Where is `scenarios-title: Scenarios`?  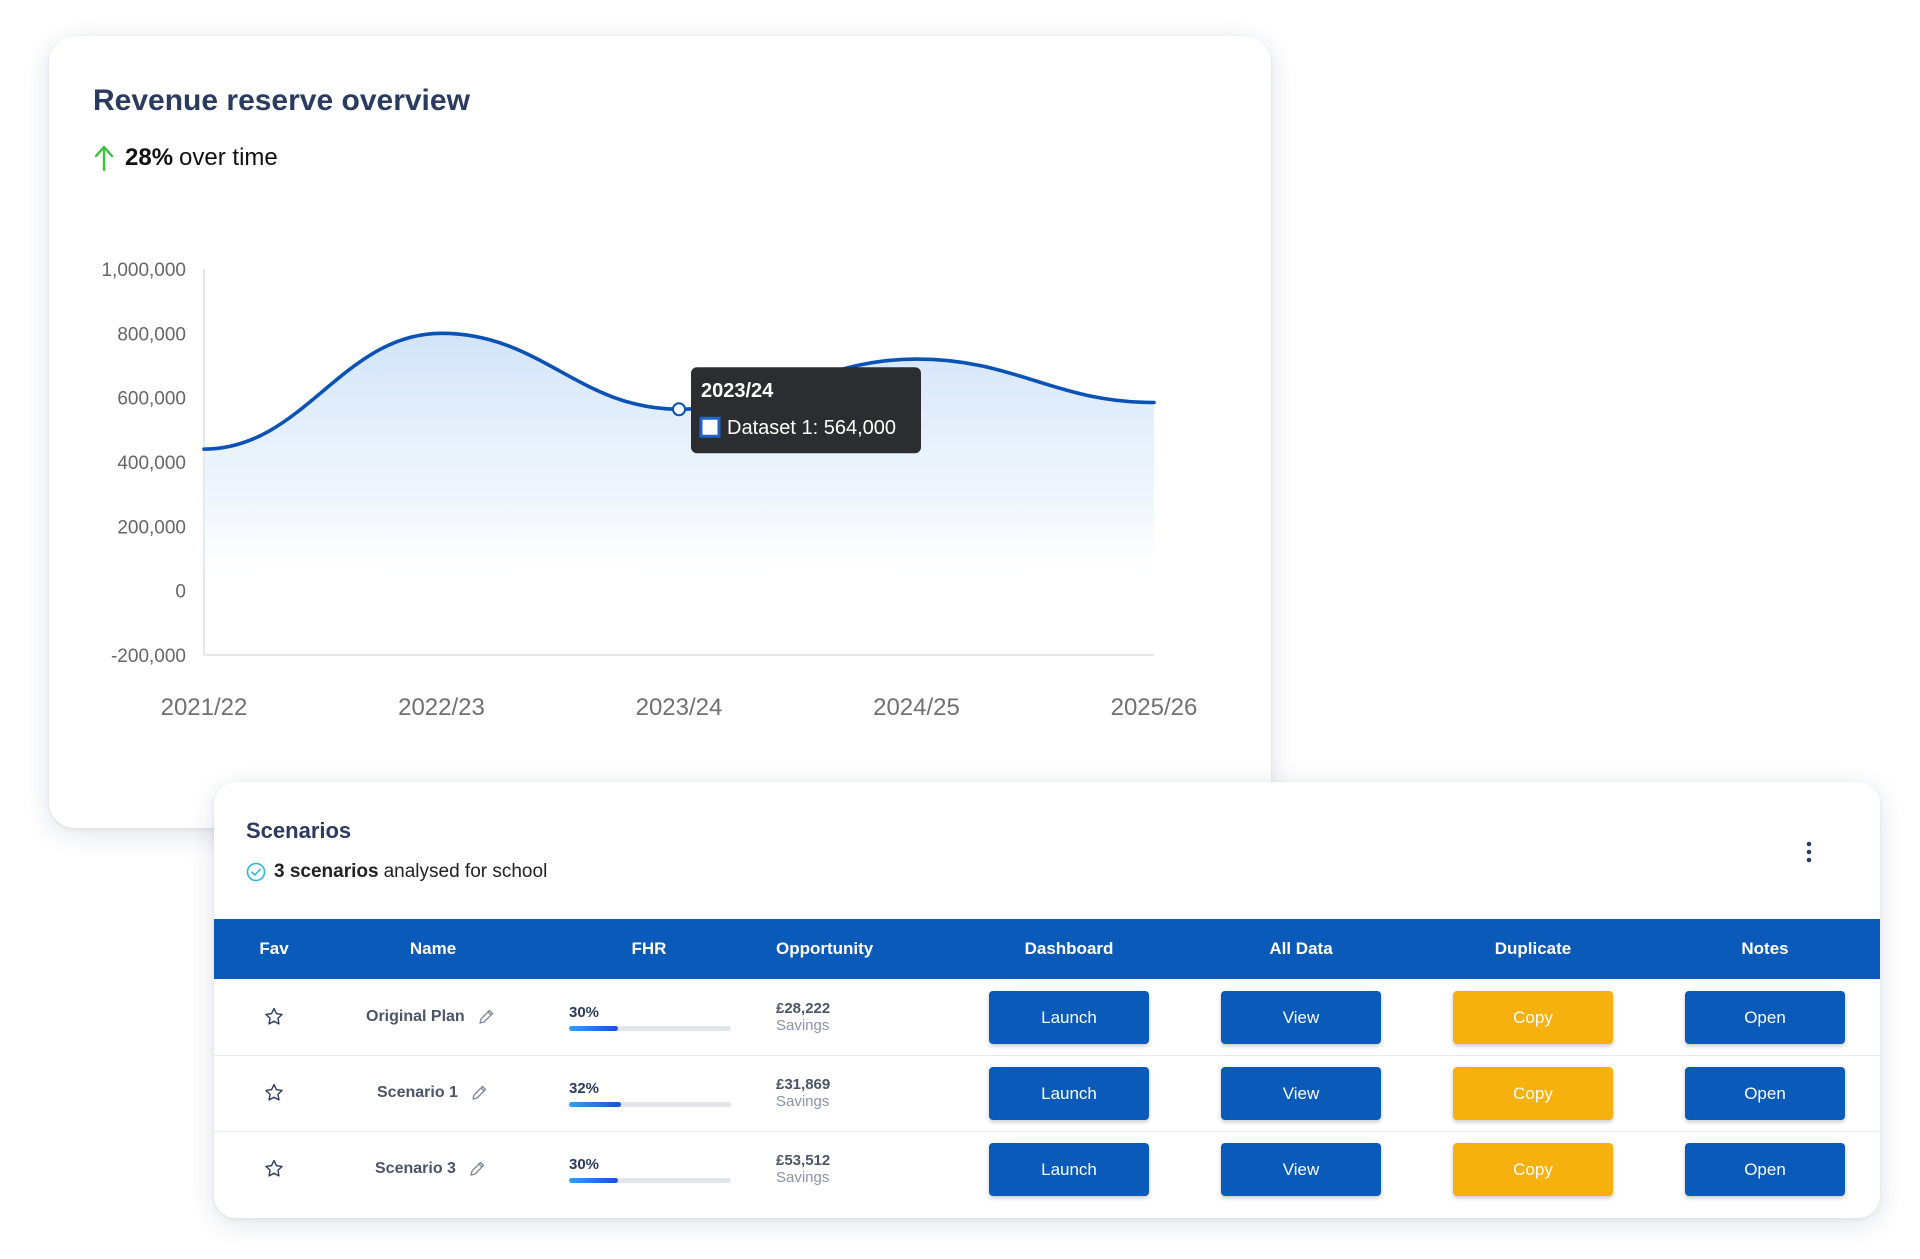 scenarios-title: Scenarios is located at coordinates (299, 830).